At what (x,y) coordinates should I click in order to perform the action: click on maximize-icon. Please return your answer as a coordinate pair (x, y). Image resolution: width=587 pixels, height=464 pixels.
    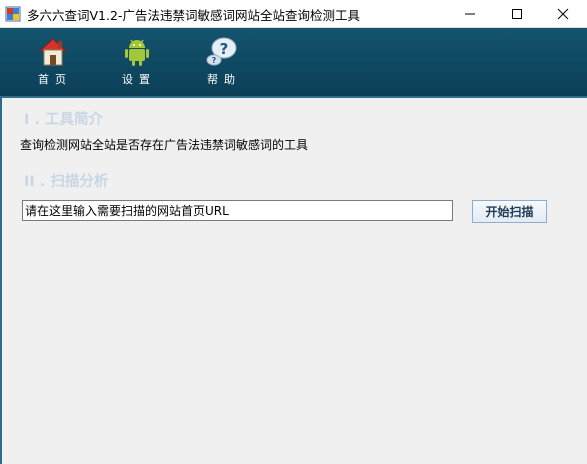
    Looking at the image, I should click on (517, 14).